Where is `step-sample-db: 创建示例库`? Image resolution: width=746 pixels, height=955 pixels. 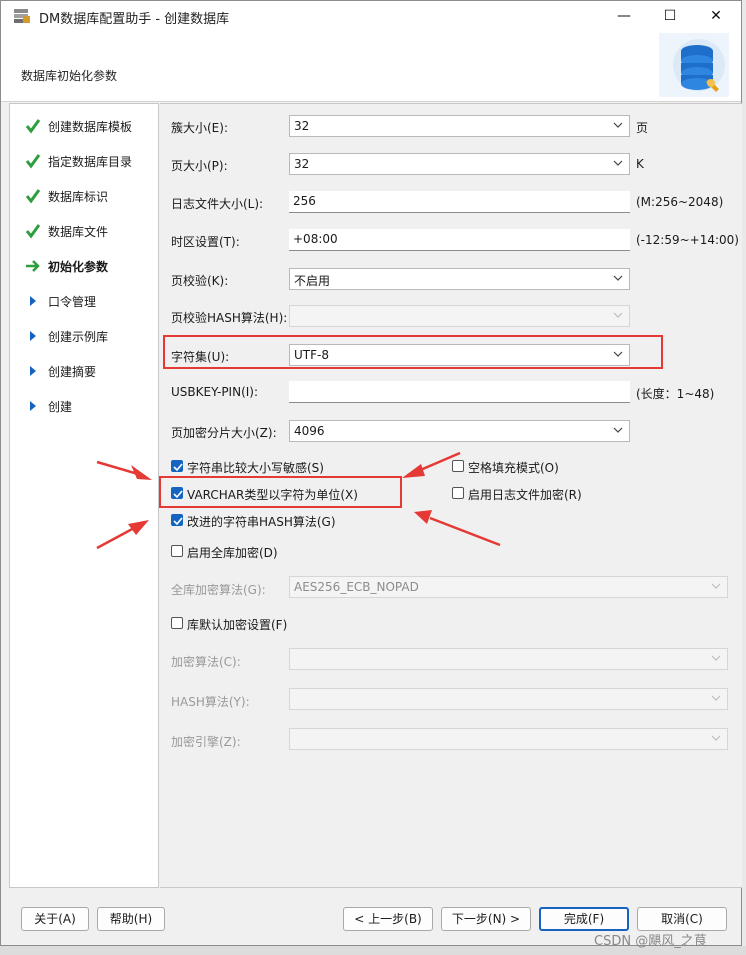 step-sample-db: 创建示例库 is located at coordinates (84, 336).